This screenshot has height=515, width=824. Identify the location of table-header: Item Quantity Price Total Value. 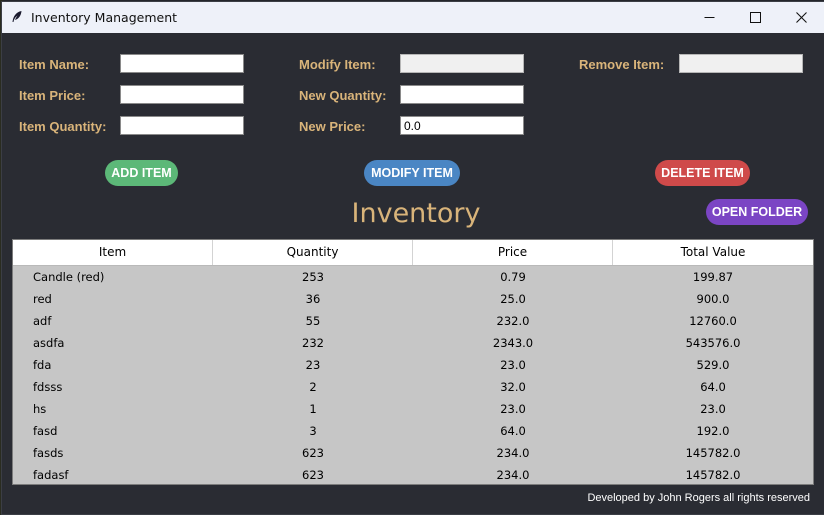
(413, 253).